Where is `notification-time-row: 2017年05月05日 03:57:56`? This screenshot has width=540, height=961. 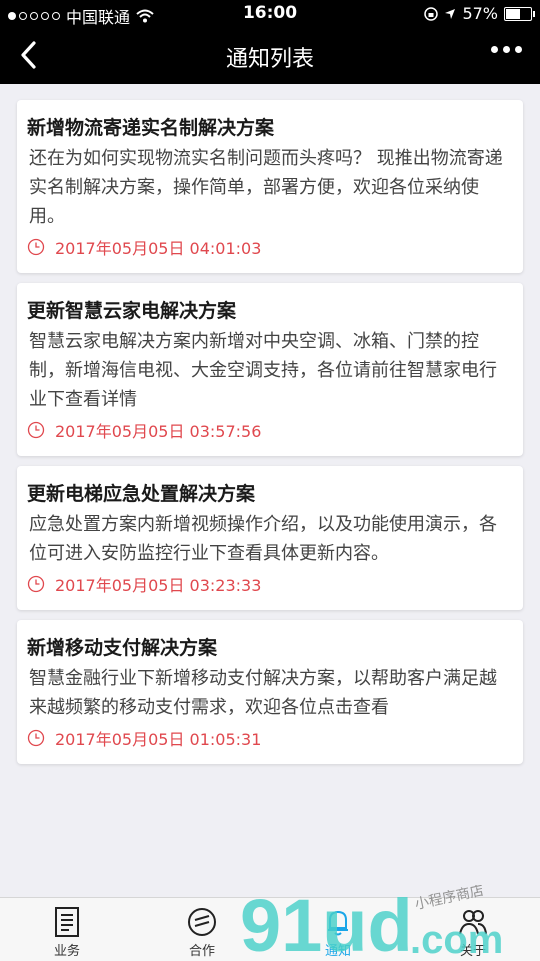 notification-time-row: 2017年05月05日 03:57:56 is located at coordinates (270, 430).